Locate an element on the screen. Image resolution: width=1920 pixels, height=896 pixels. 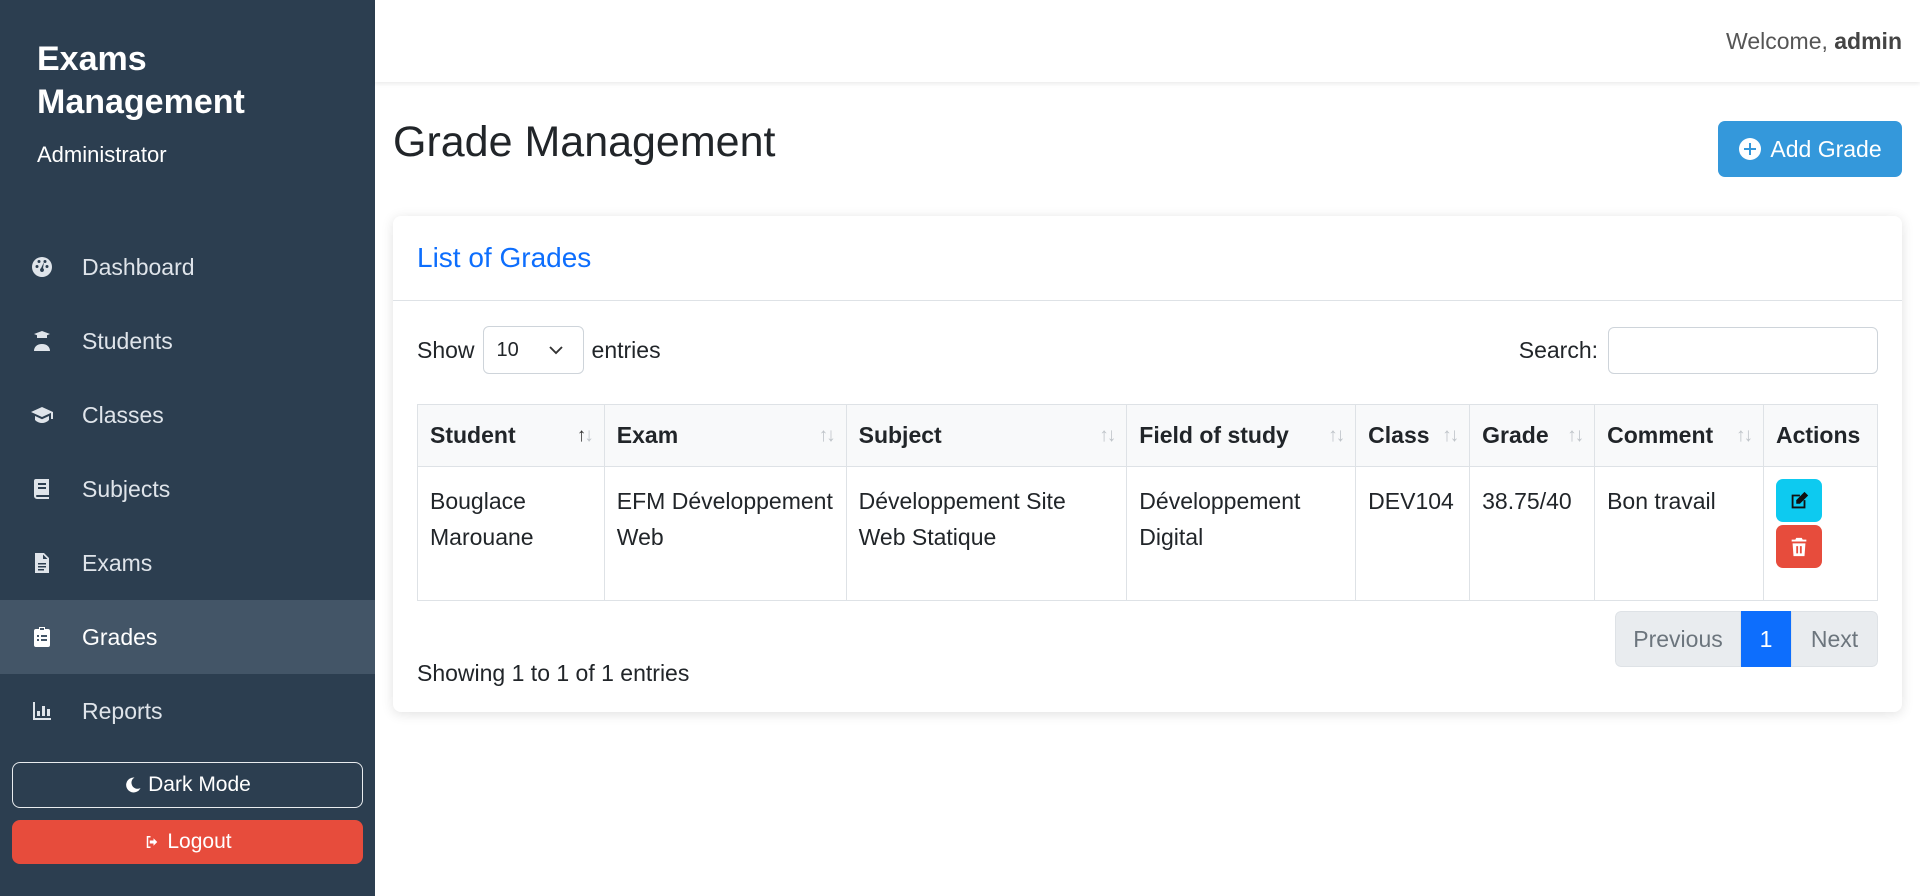
welcome-text: Welcome, admin is located at coordinates (1814, 41).